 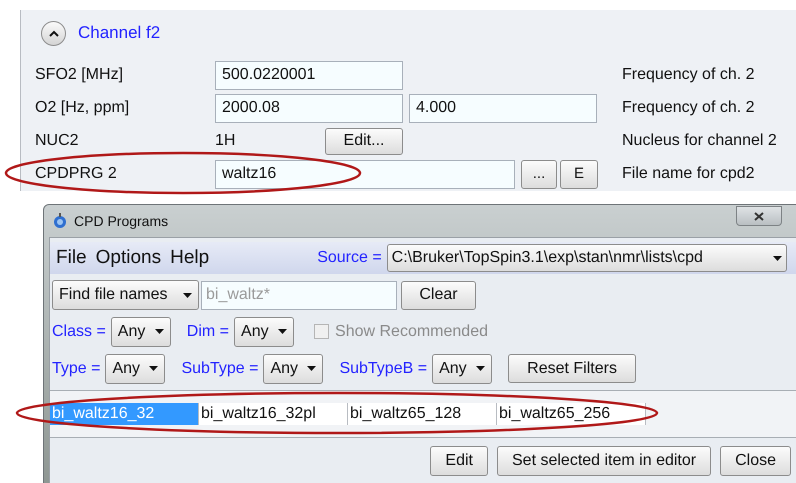 I want to click on value-field: 4.000, so click(x=503, y=108).